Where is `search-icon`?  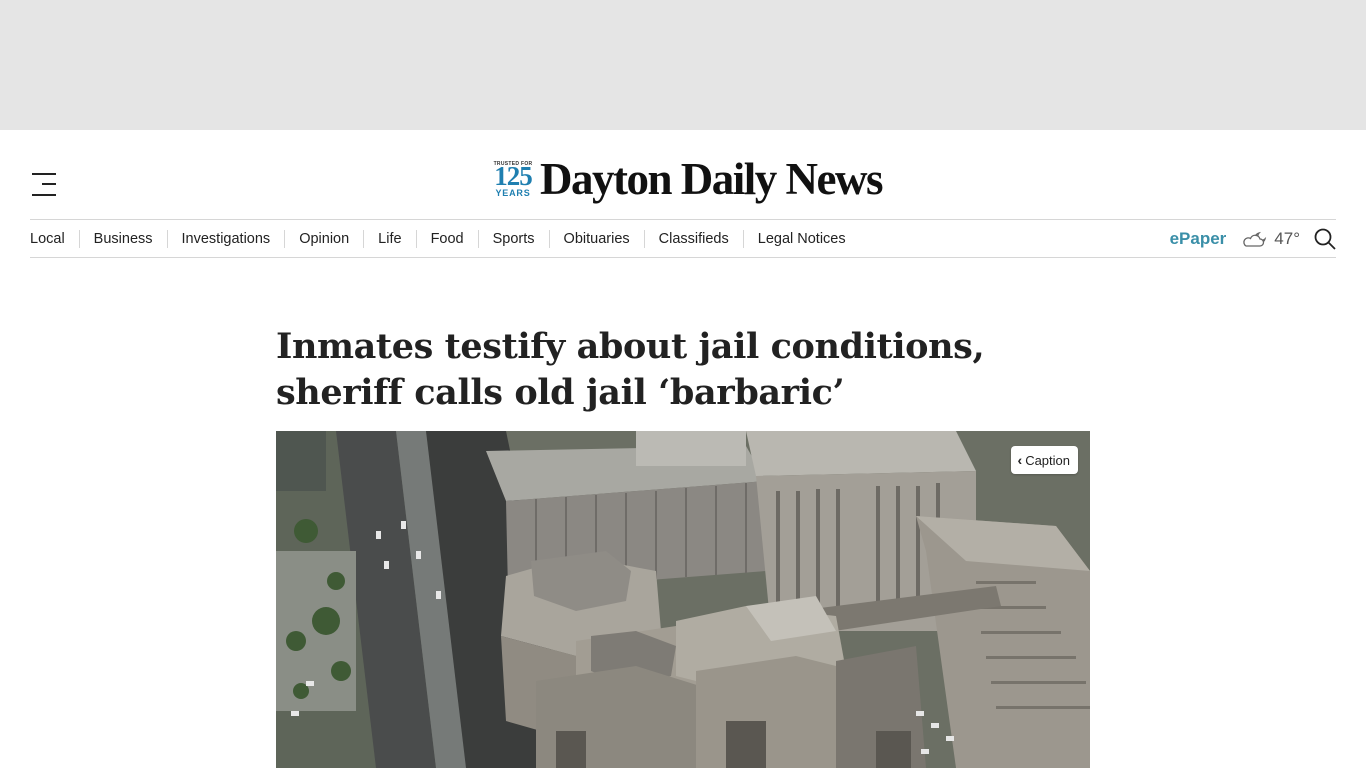
search-icon is located at coordinates (1325, 239).